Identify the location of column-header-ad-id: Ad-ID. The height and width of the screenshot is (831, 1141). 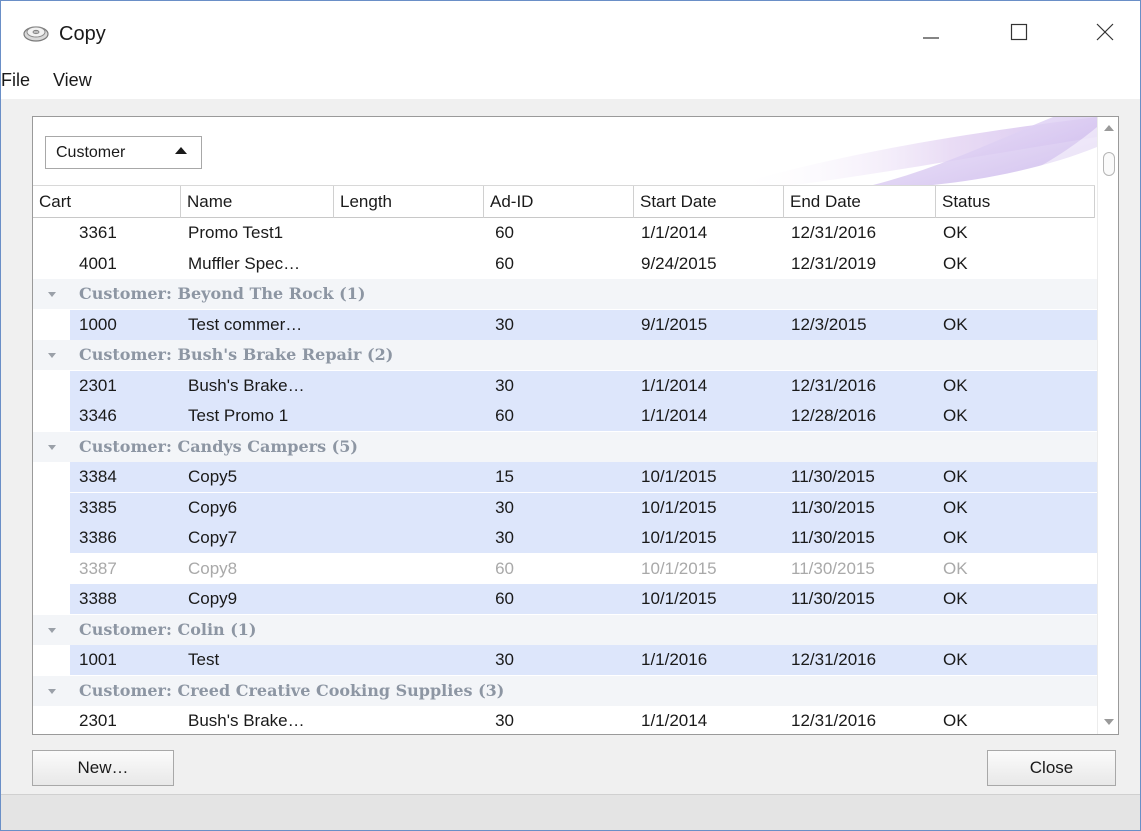
(559, 202).